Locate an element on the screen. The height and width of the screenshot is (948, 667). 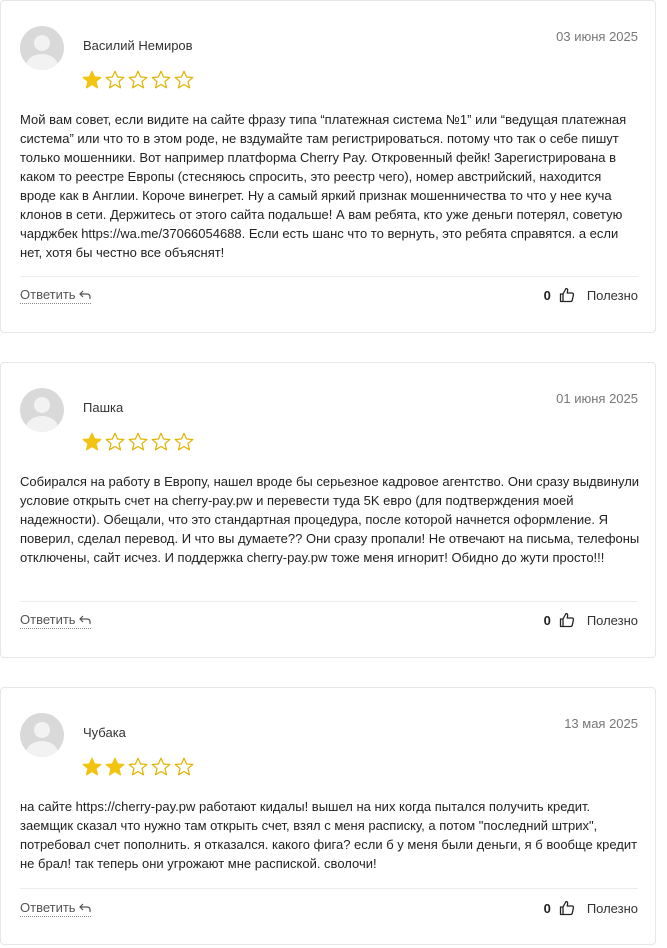
review-author: Пашка is located at coordinates (103, 407).